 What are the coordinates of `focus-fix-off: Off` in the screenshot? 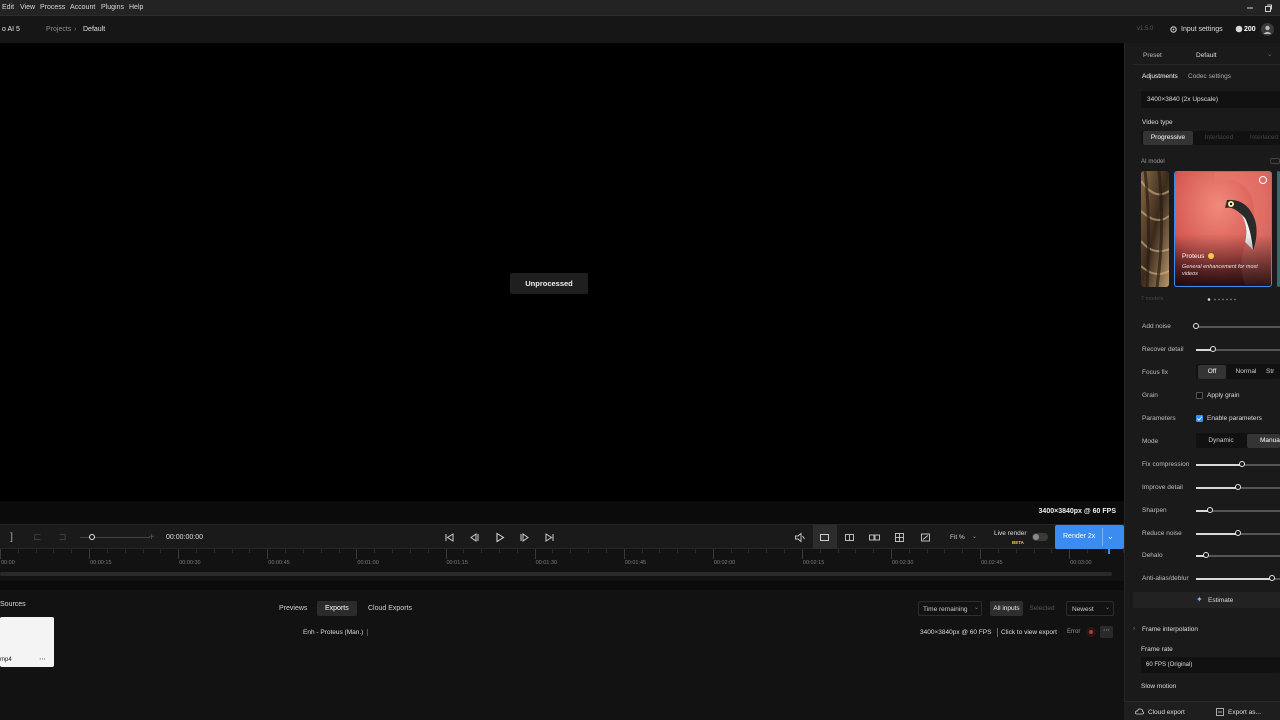 It's located at (1212, 372).